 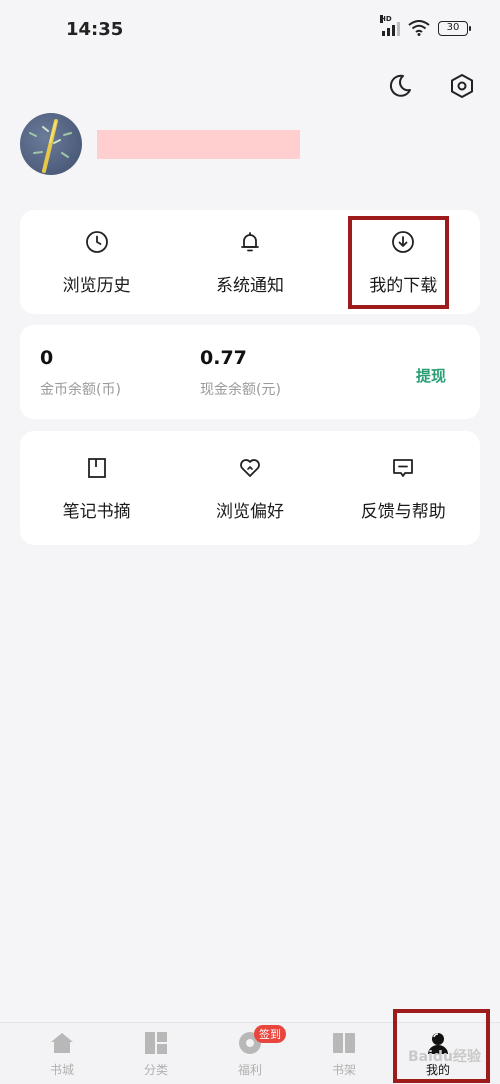 What do you see at coordinates (250, 242) in the screenshot?
I see `bell-icon` at bounding box center [250, 242].